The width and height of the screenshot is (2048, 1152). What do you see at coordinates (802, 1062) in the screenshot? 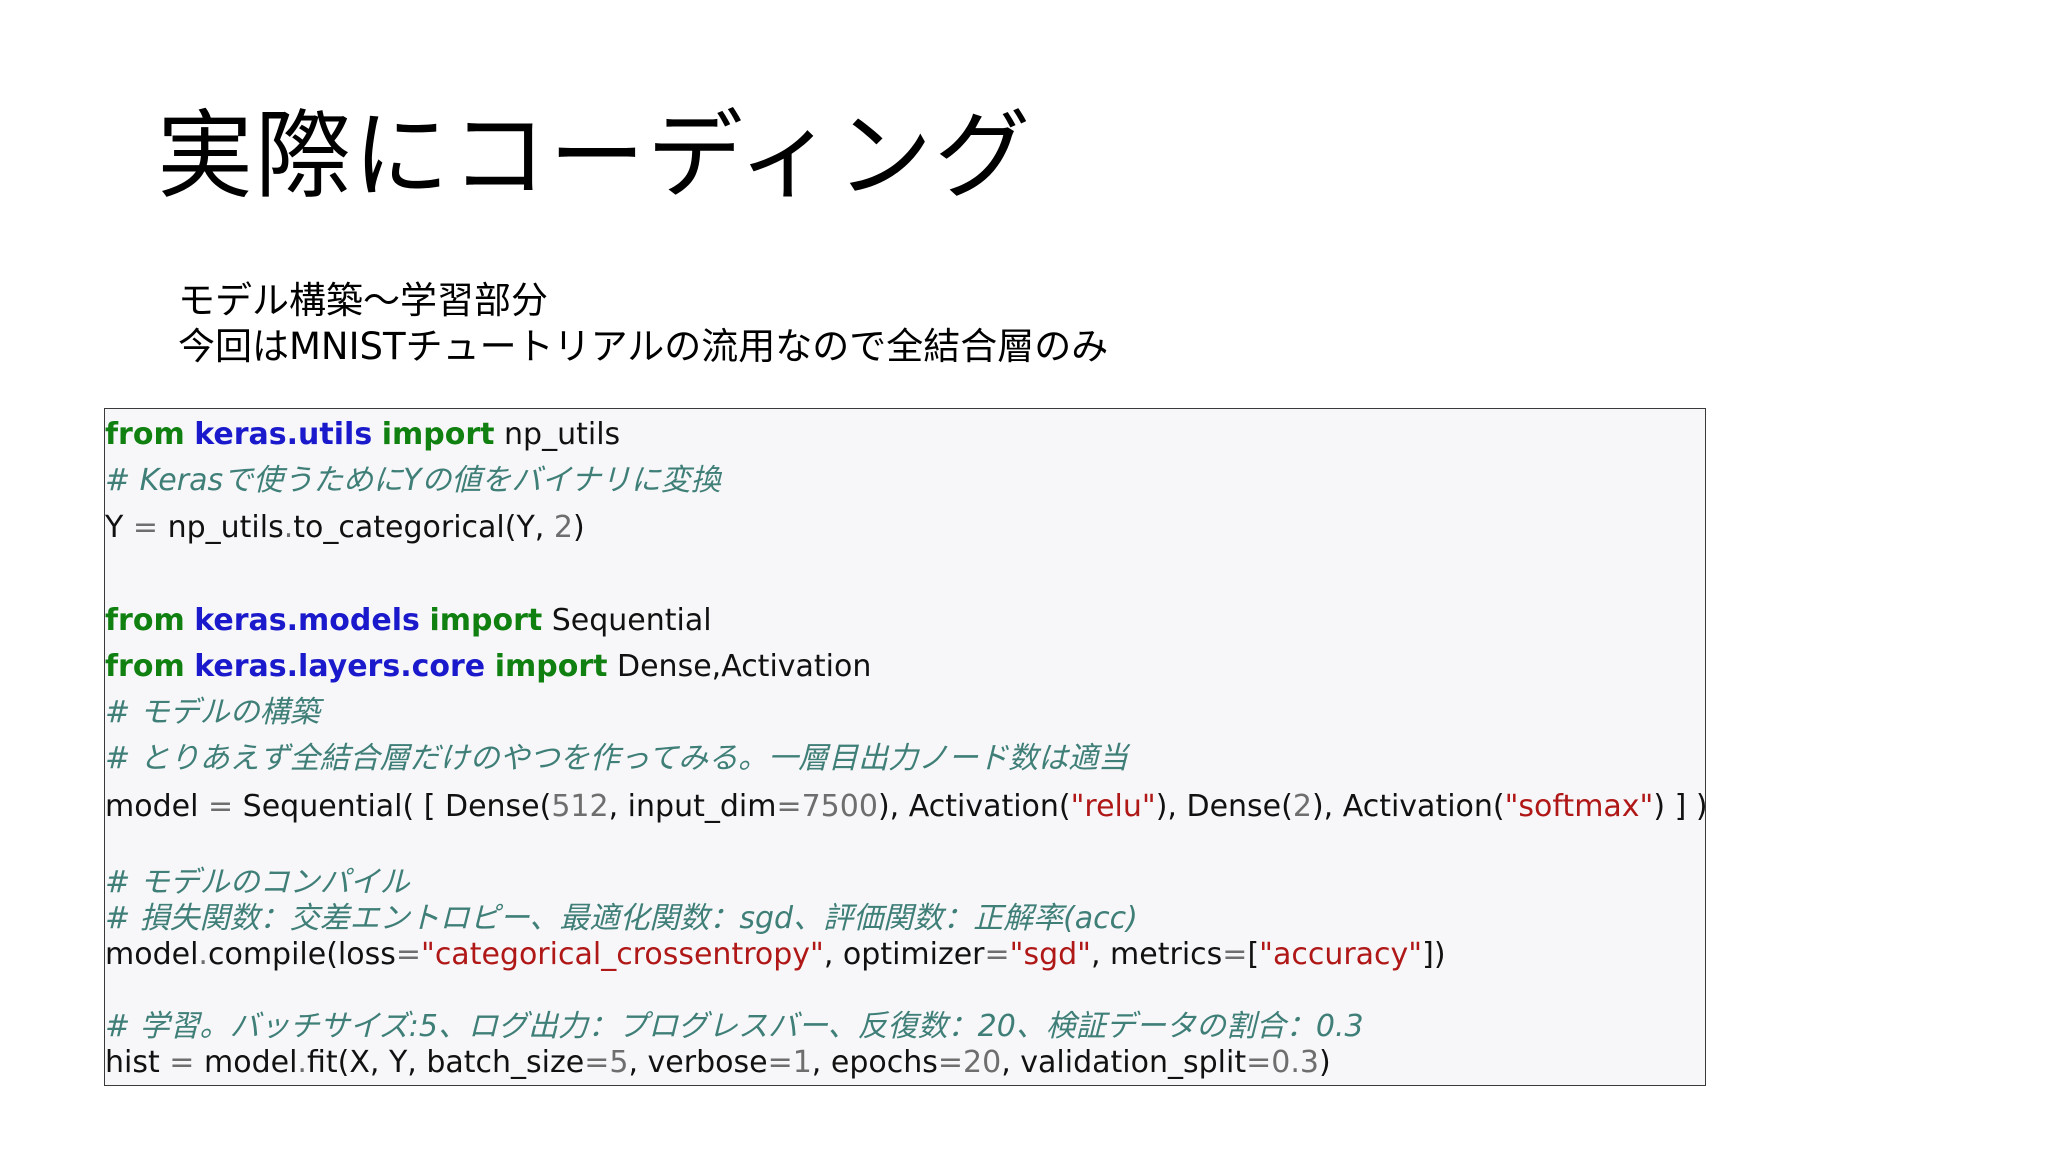
I see `code-number: 1` at bounding box center [802, 1062].